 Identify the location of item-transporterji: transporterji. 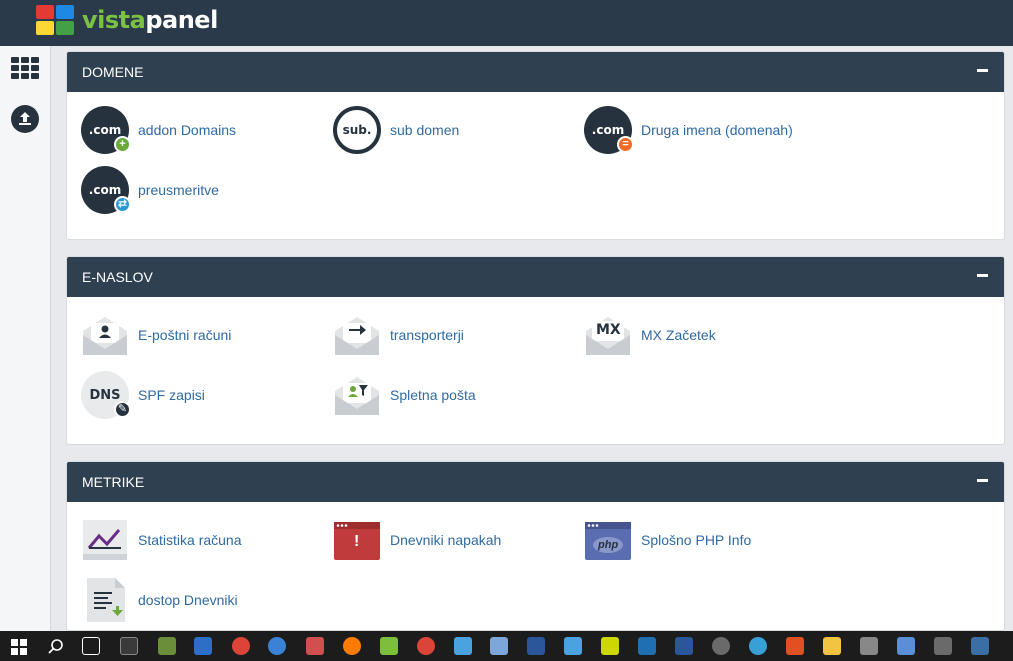
(453, 335).